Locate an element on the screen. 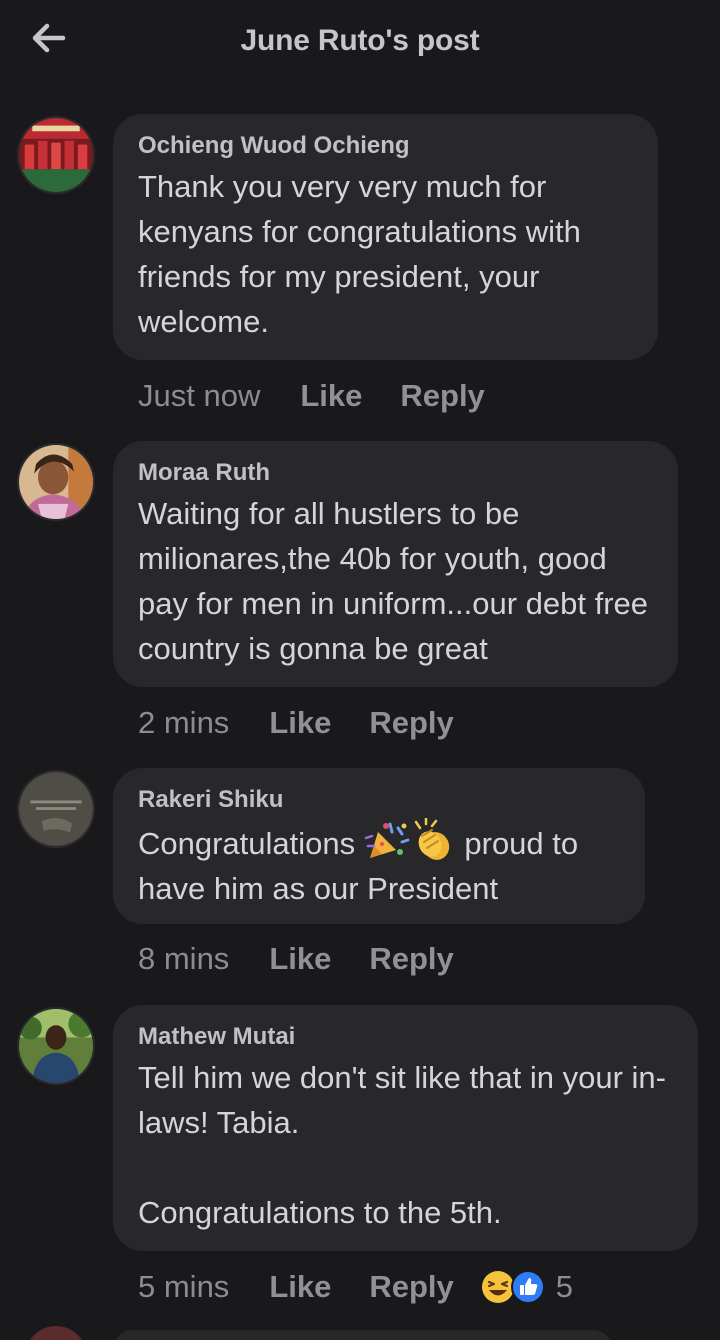 This screenshot has height=1340, width=720. clapping-hands-emoji is located at coordinates (433, 839).